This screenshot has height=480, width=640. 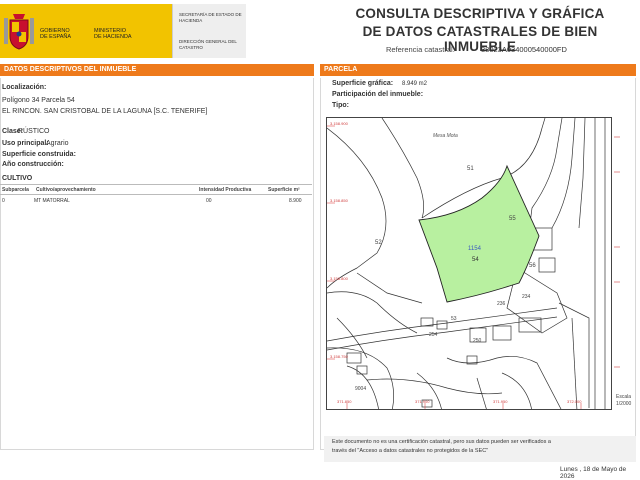 What do you see at coordinates (210, 17) in the screenshot?
I see `secretaria-label: SECRETARÍA DE ESTADO DE HACIENDA` at bounding box center [210, 17].